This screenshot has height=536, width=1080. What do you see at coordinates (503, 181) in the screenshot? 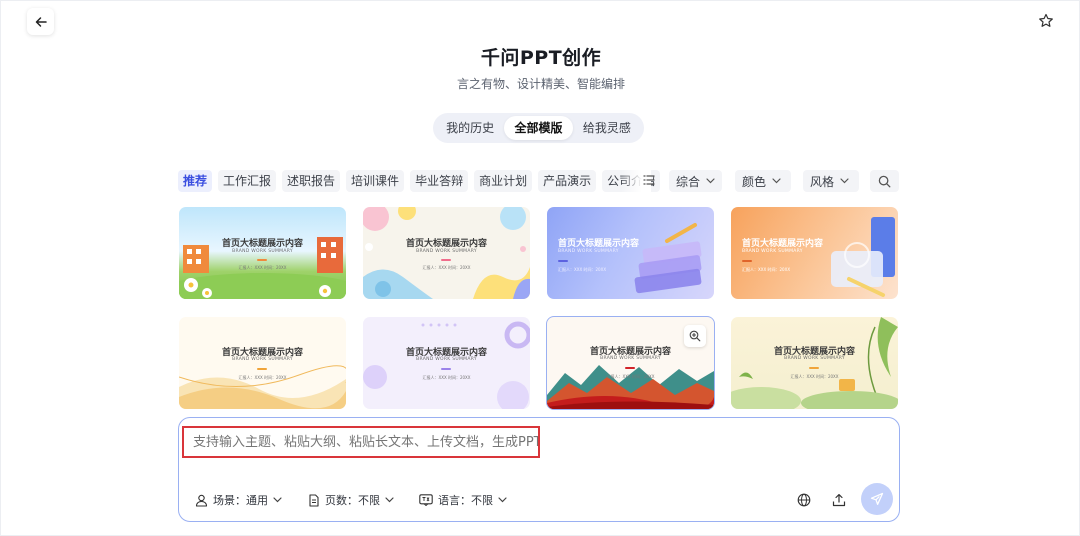
I see `category-business-plan: 商业计划` at bounding box center [503, 181].